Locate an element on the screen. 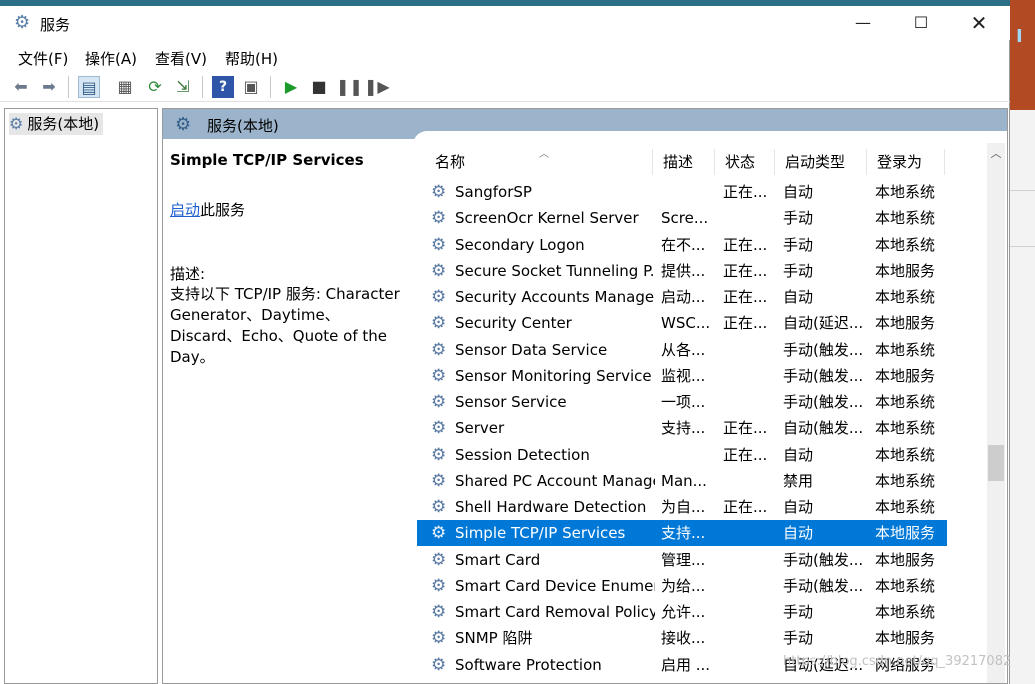 The height and width of the screenshot is (684, 1035). service-name: Secondary Logon is located at coordinates (520, 244).